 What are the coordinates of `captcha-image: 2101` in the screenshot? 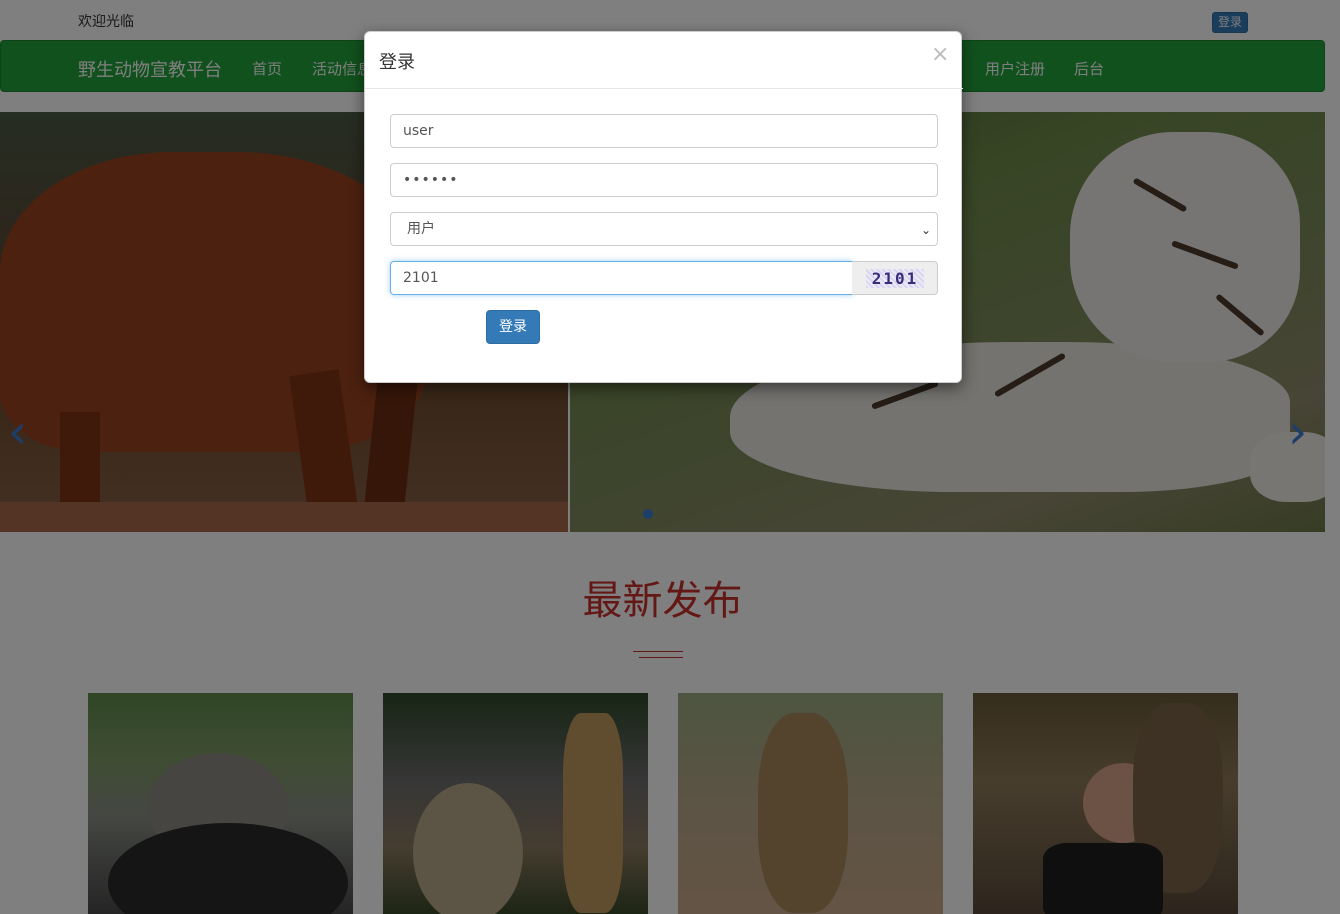 It's located at (895, 278).